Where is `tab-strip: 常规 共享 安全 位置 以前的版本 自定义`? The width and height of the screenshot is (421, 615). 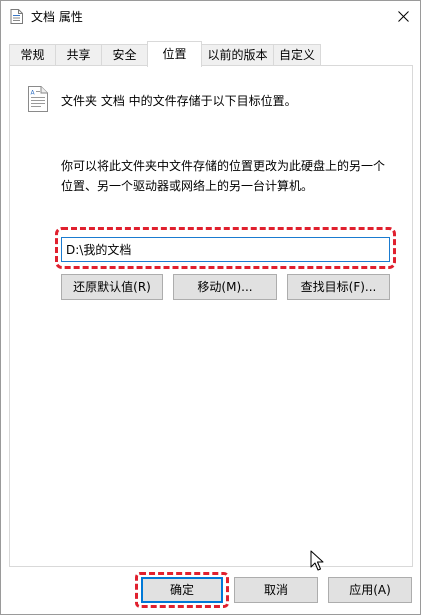 tab-strip: 常规 共享 安全 位置 以前的版本 自定义 is located at coordinates (211, 54).